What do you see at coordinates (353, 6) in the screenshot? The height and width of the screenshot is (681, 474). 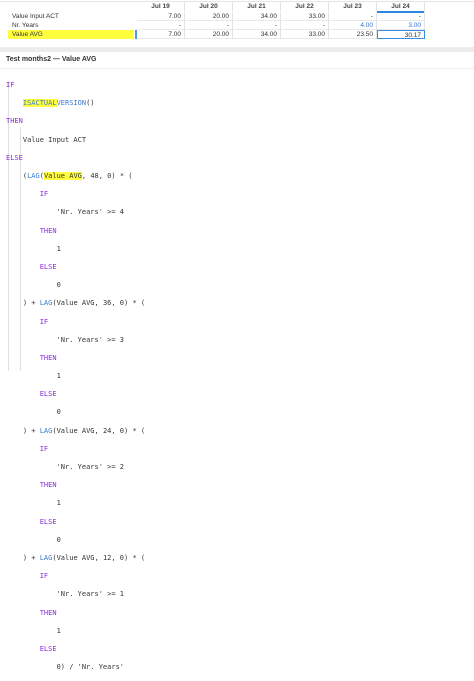 I see `column-header: Jul 23` at bounding box center [353, 6].